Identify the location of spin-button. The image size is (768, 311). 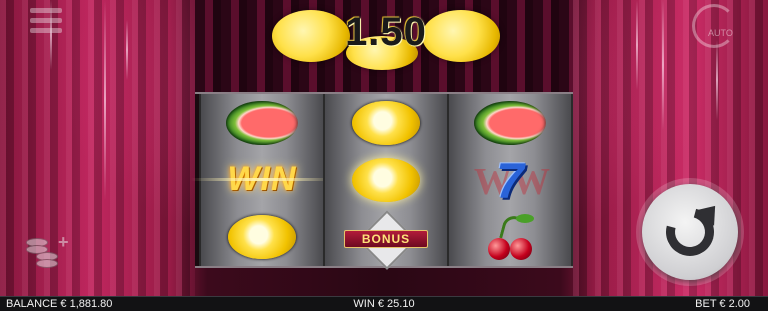
(690, 232).